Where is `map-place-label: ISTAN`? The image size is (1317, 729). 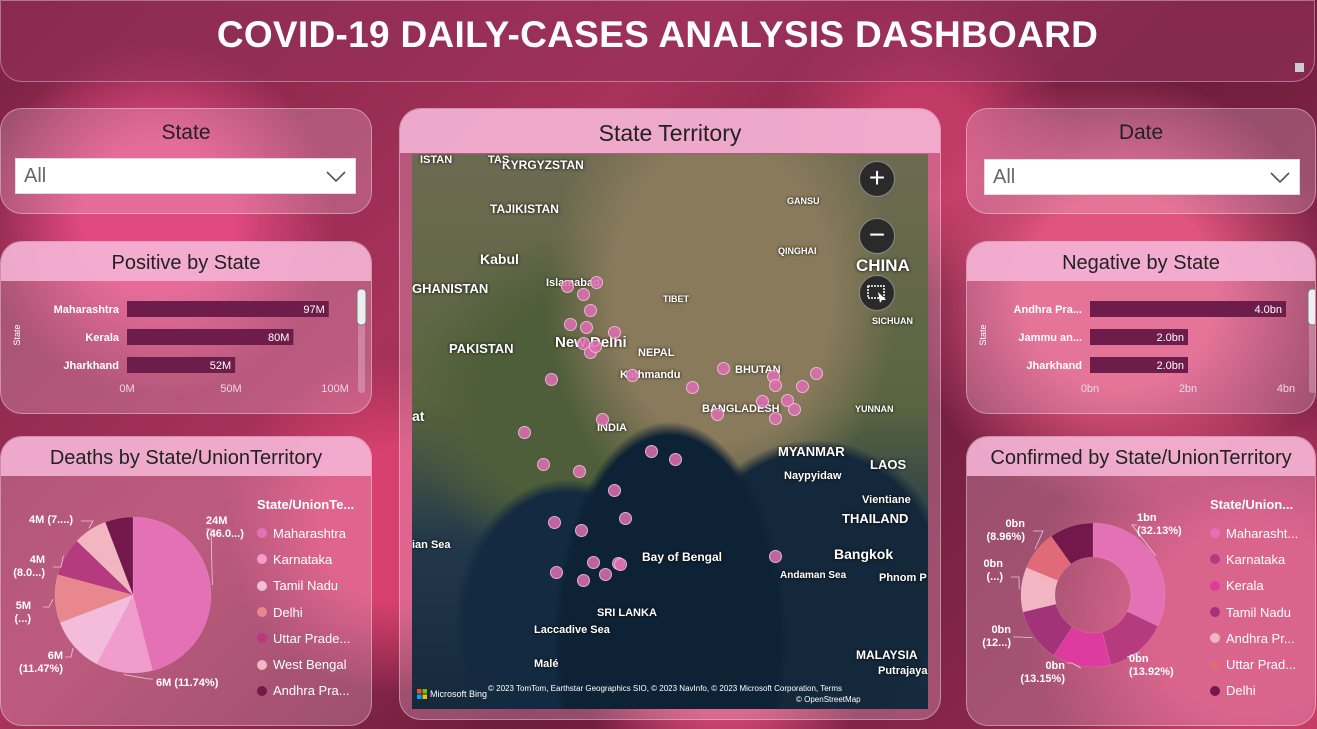 map-place-label: ISTAN is located at coordinates (436, 160).